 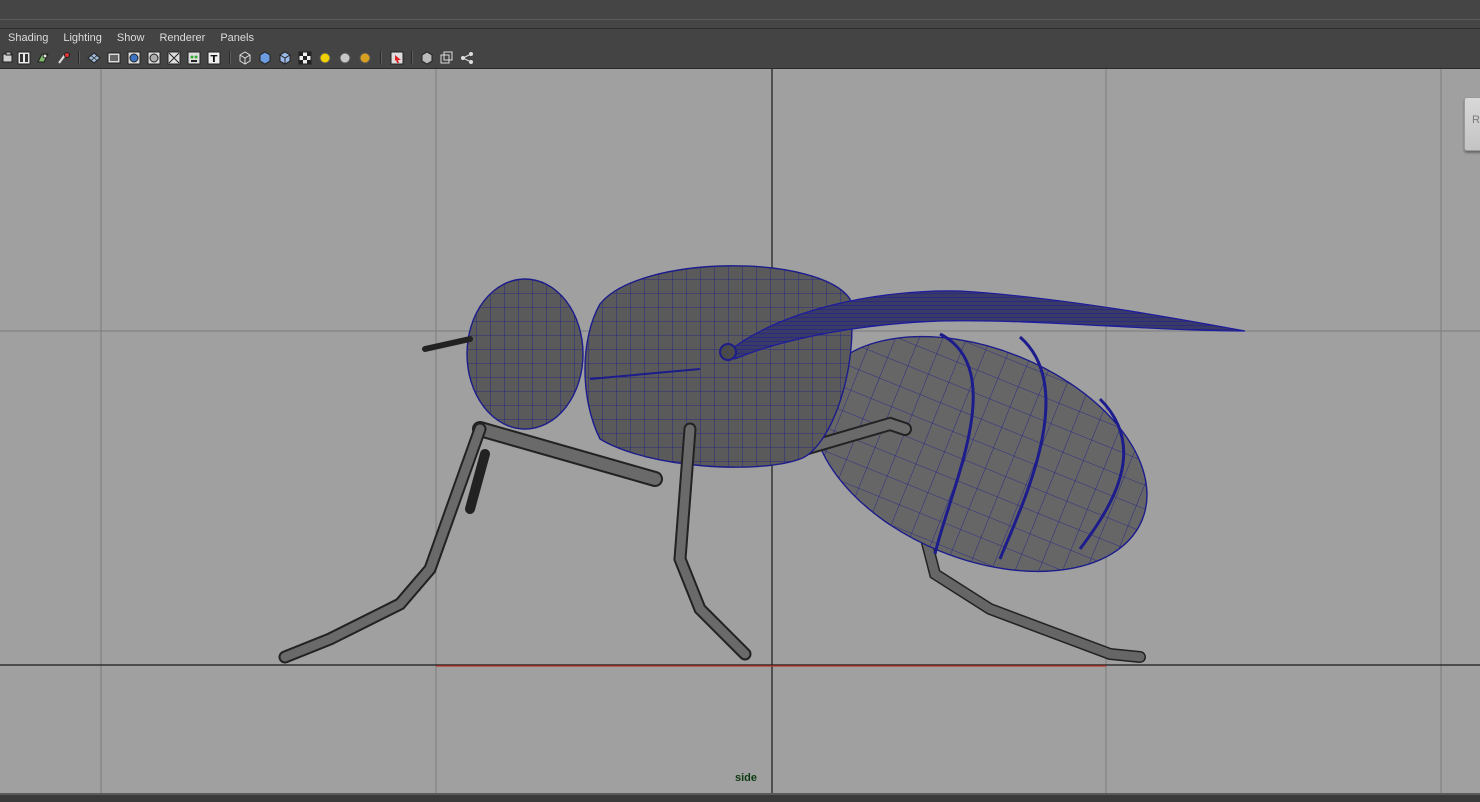 I want to click on text-icon: T, so click(x=214, y=57).